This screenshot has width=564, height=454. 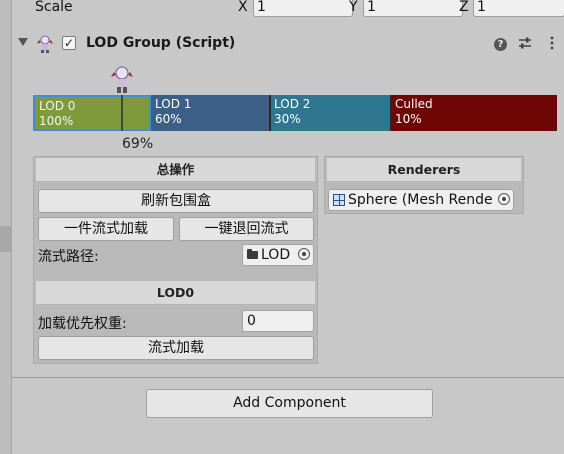 I want to click on camera-percent-label: 69%, so click(x=138, y=144).